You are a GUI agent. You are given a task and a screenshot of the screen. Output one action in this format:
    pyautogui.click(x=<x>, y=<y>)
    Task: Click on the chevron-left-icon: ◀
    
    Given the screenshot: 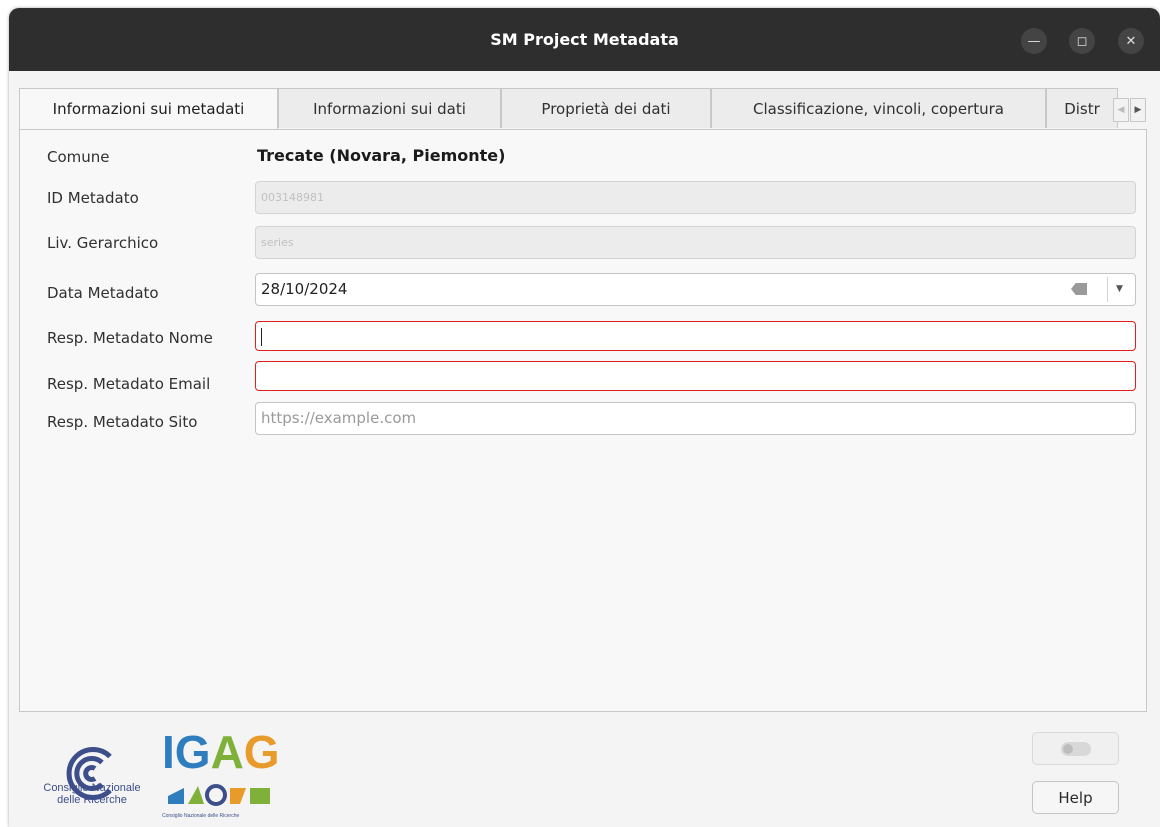 What is the action you would take?
    pyautogui.click(x=1121, y=110)
    